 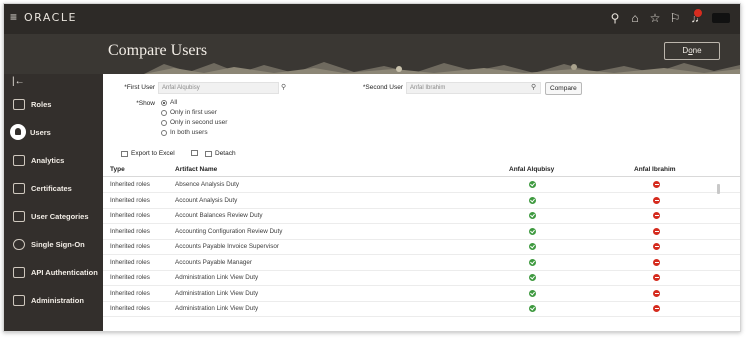 What do you see at coordinates (207, 184) in the screenshot?
I see `cell-artifact-name: Absence Analysis Duty` at bounding box center [207, 184].